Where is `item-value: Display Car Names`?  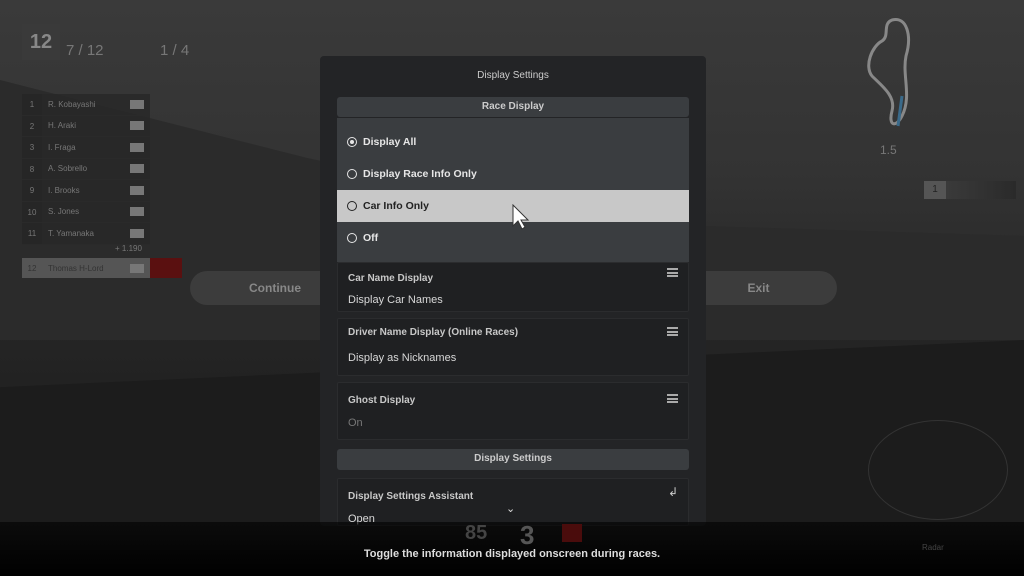
item-value: Display Car Names is located at coordinates (395, 300).